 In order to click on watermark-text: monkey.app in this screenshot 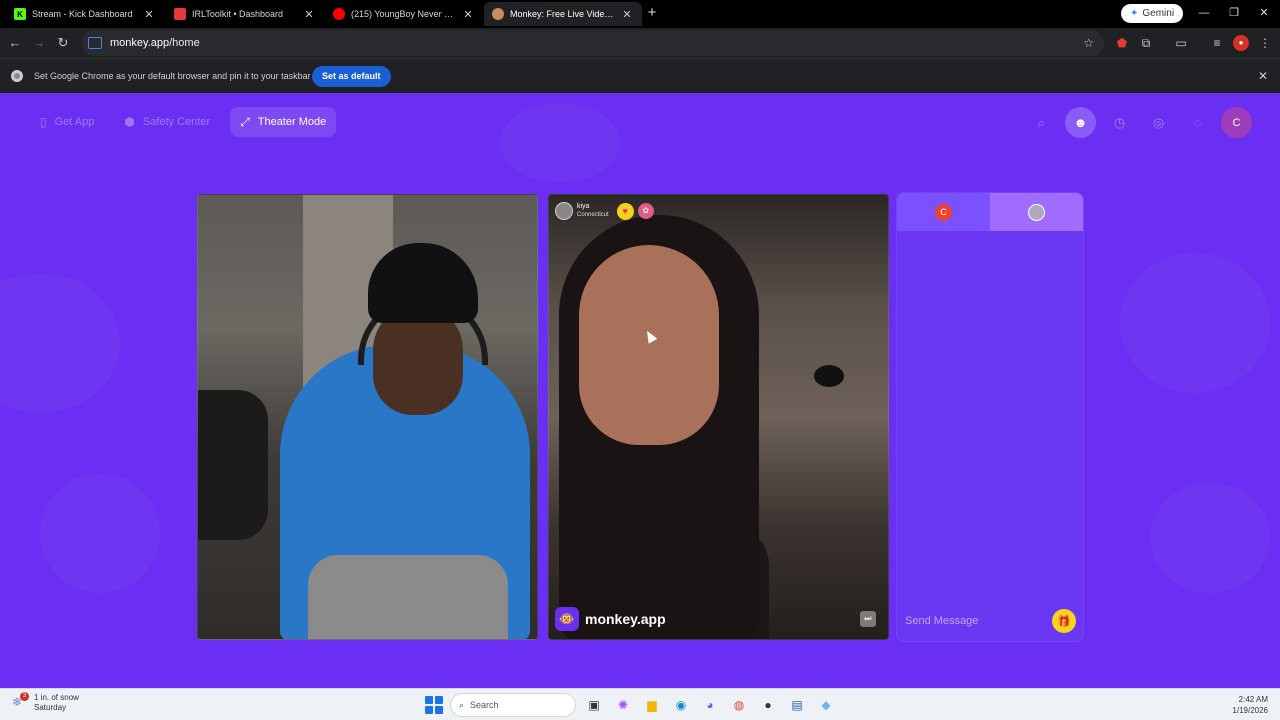, I will do `click(625, 619)`.